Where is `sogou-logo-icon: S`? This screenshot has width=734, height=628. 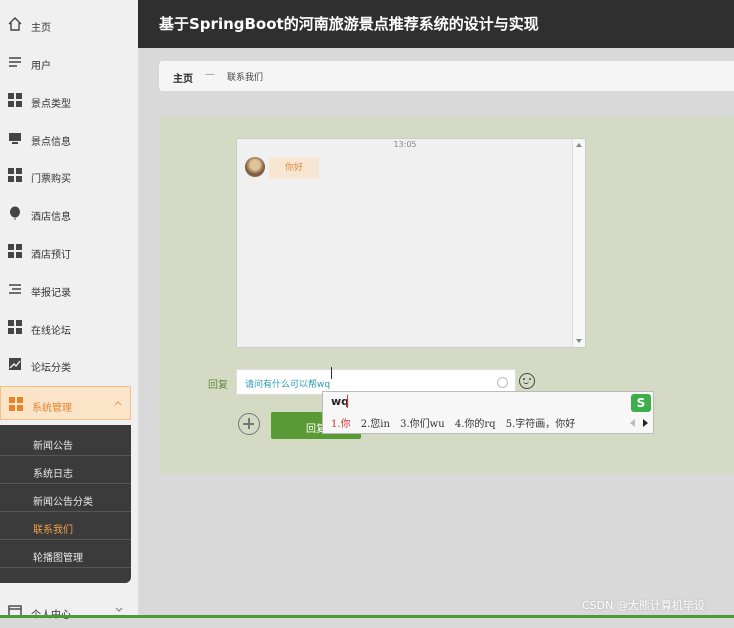
sogou-logo-icon: S is located at coordinates (641, 403).